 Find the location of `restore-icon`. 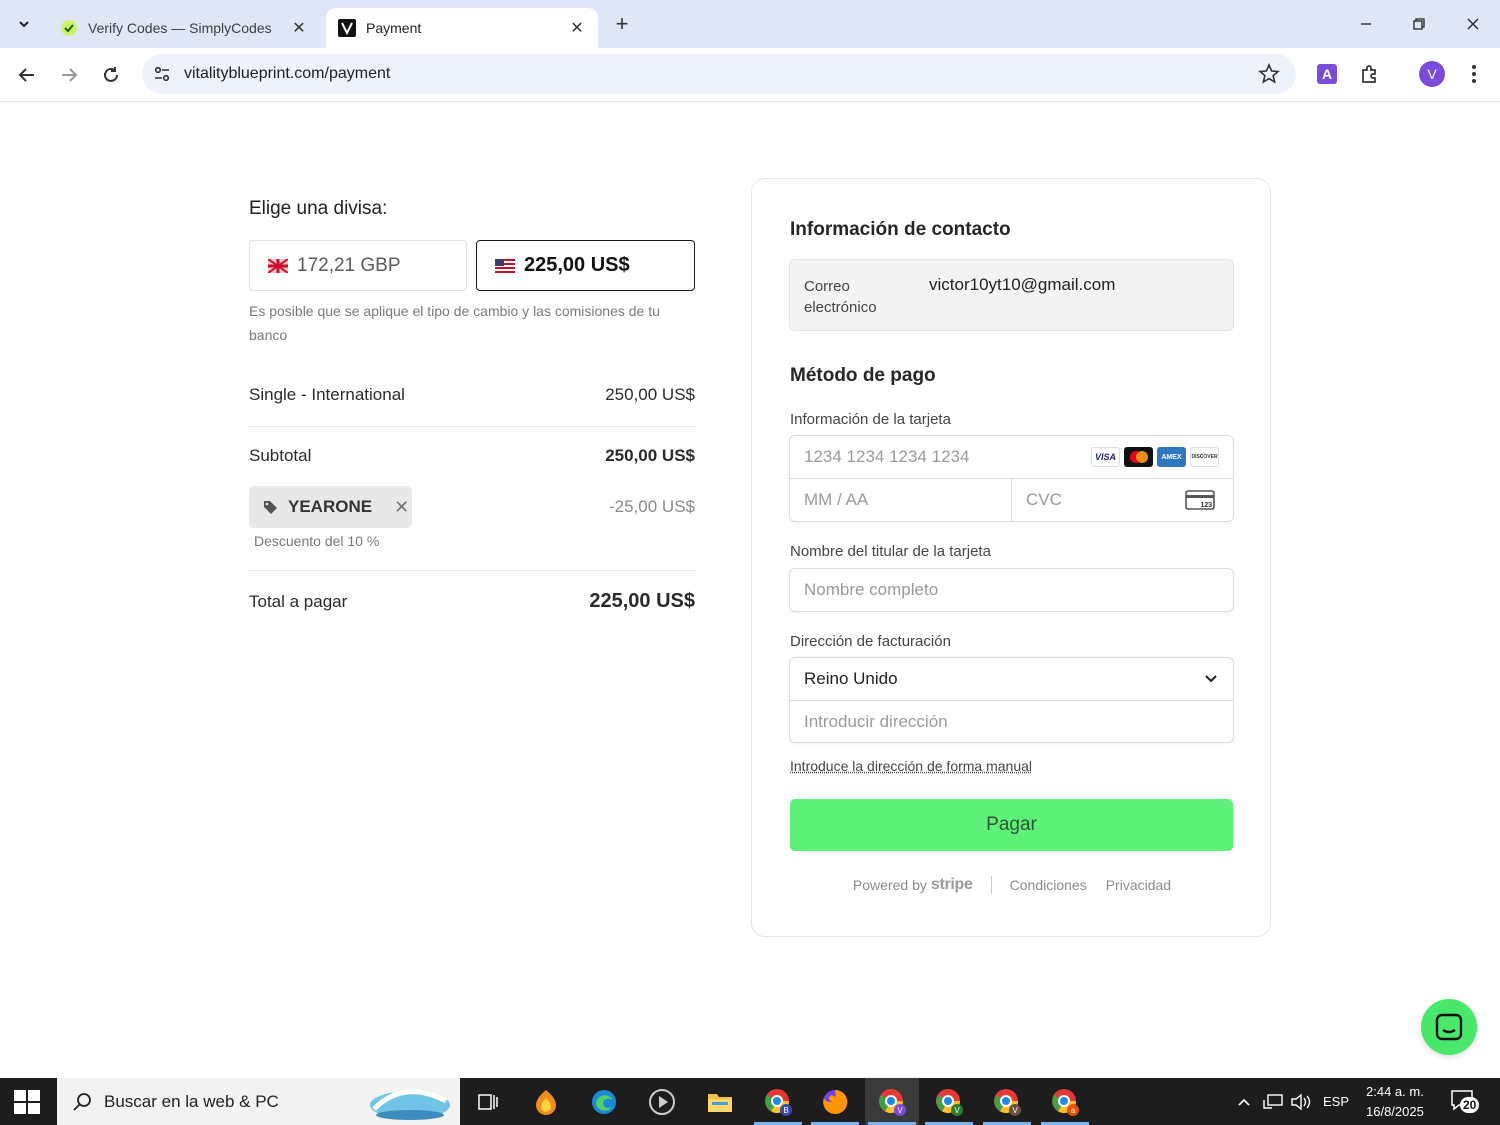

restore-icon is located at coordinates (1419, 24).